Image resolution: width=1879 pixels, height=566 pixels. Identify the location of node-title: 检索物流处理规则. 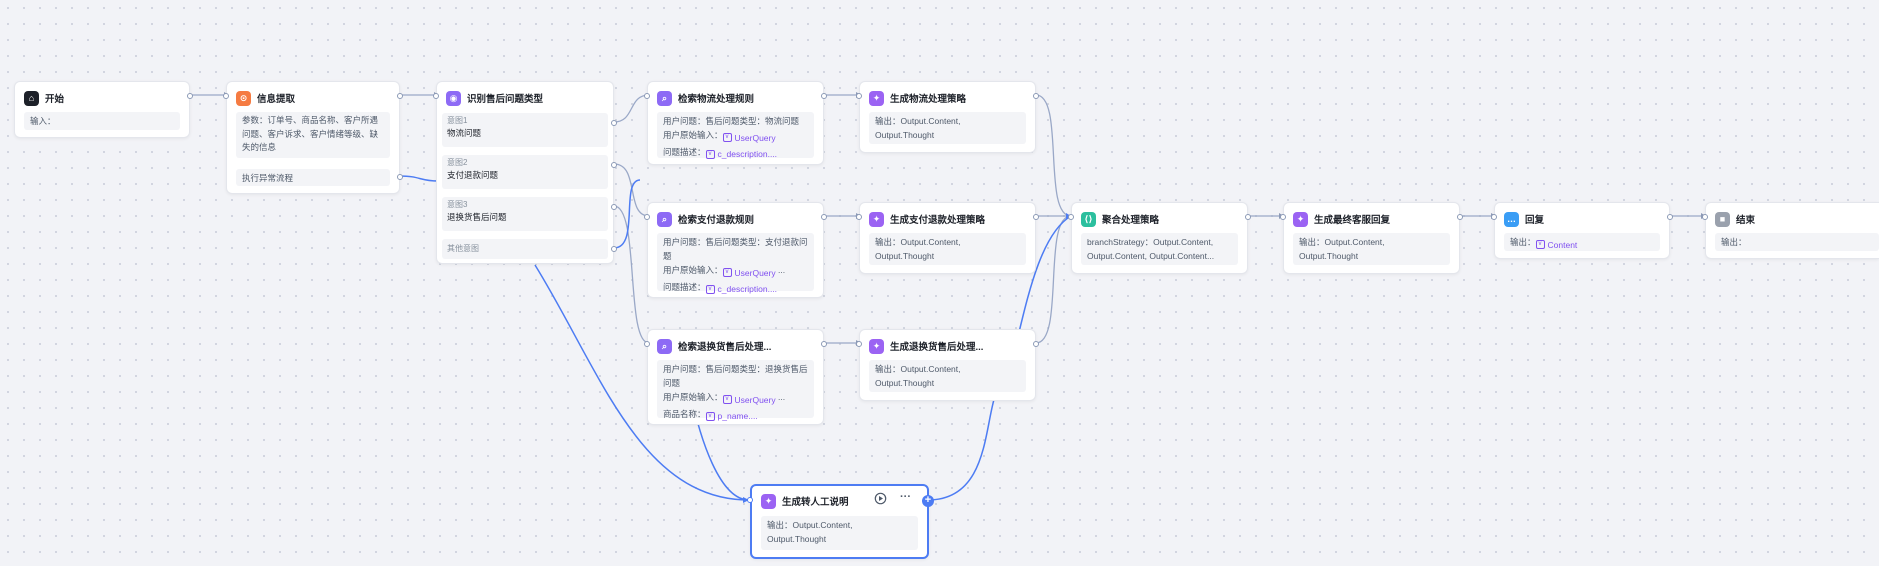
(716, 99).